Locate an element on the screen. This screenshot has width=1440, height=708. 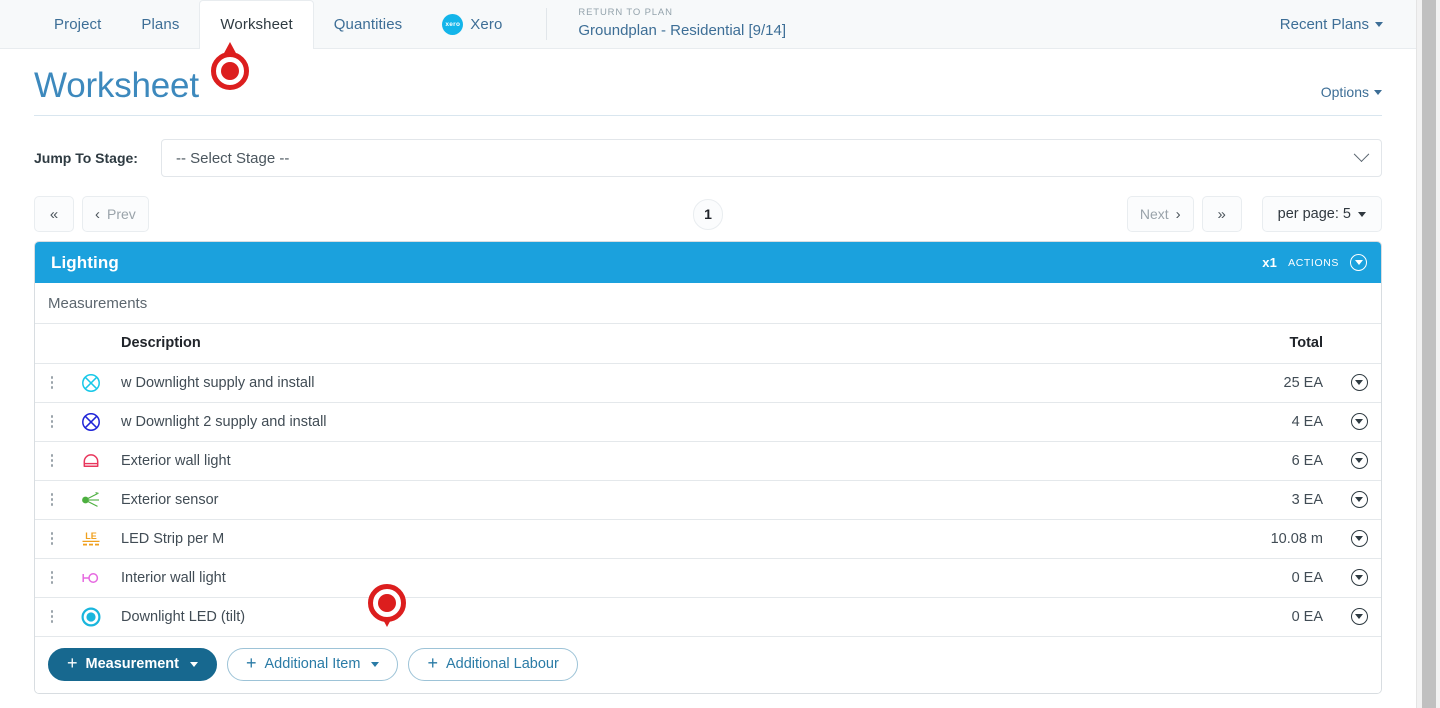
page-scrollbar-thumb is located at coordinates (1429, 354).